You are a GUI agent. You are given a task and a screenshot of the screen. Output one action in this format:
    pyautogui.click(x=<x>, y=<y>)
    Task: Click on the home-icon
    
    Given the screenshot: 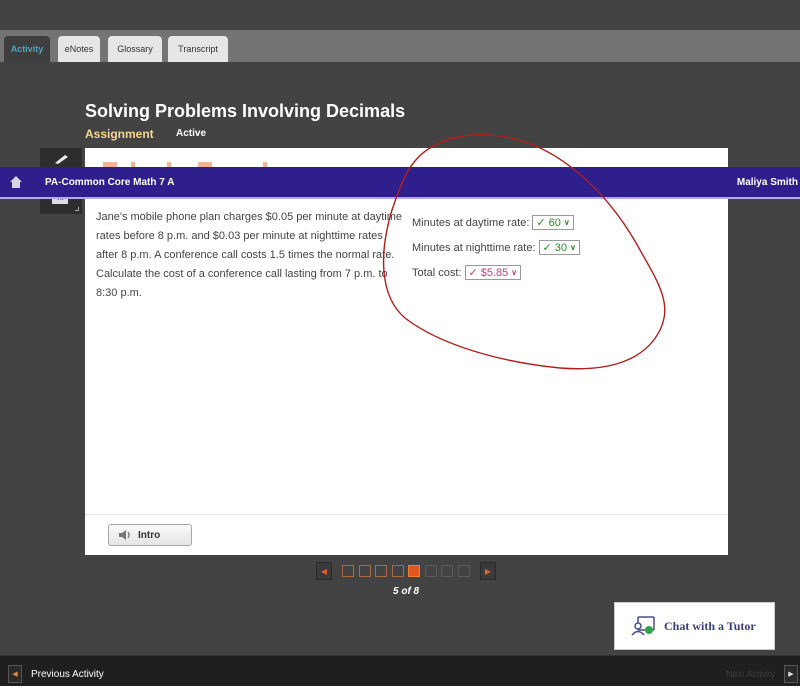 What is the action you would take?
    pyautogui.click(x=16, y=182)
    